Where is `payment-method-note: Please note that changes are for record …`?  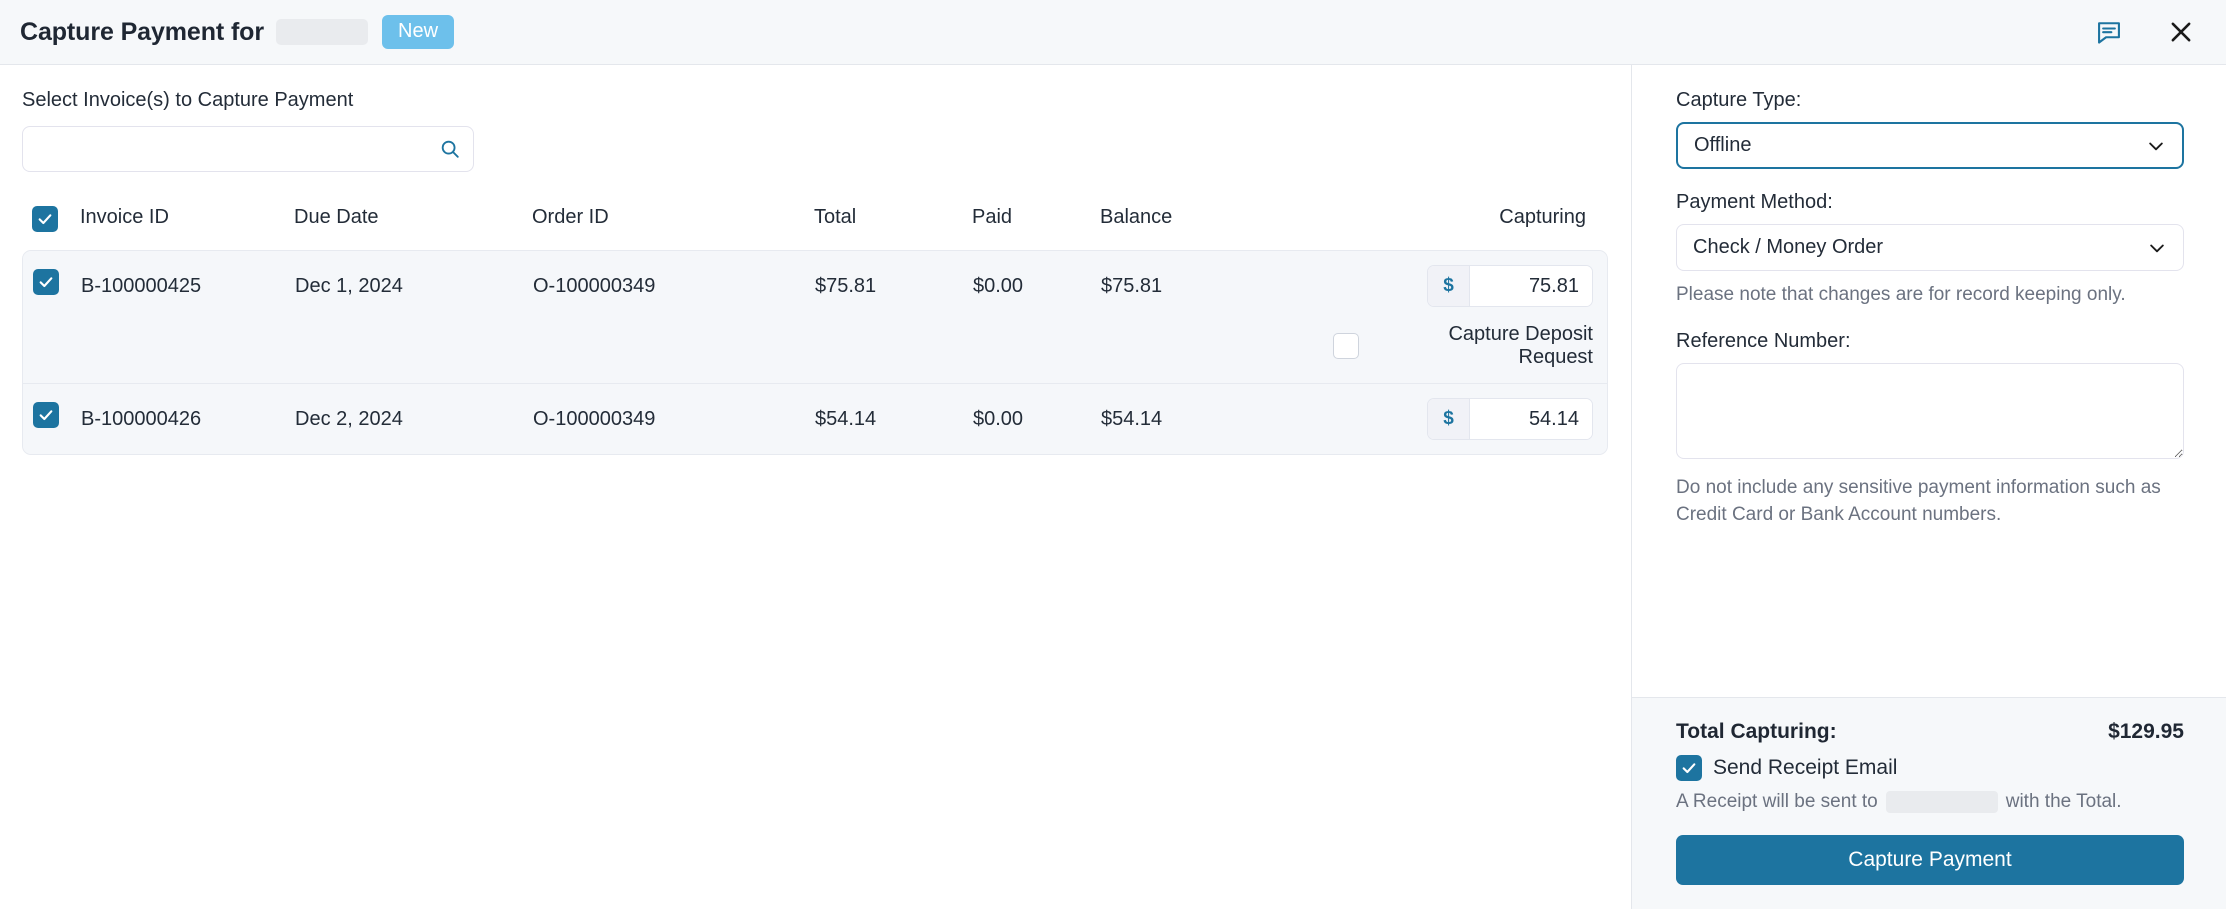 payment-method-note: Please note that changes are for record … is located at coordinates (1901, 294).